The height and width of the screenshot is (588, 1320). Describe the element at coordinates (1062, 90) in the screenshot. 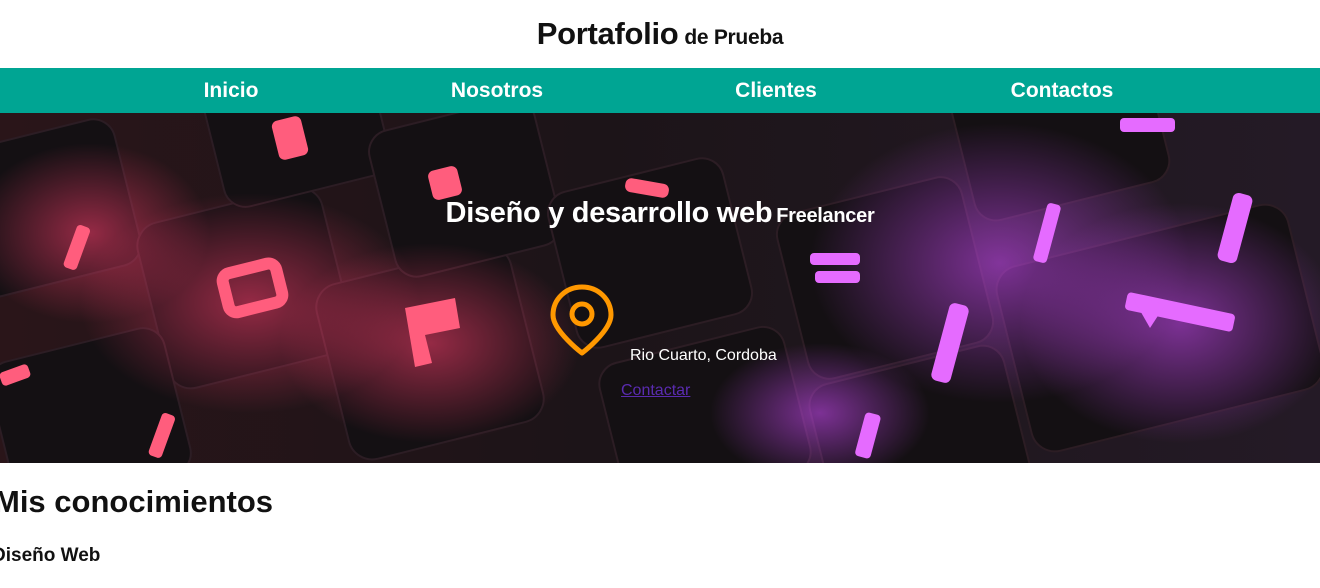

I see `nav-item-contactos: Contactos` at that location.